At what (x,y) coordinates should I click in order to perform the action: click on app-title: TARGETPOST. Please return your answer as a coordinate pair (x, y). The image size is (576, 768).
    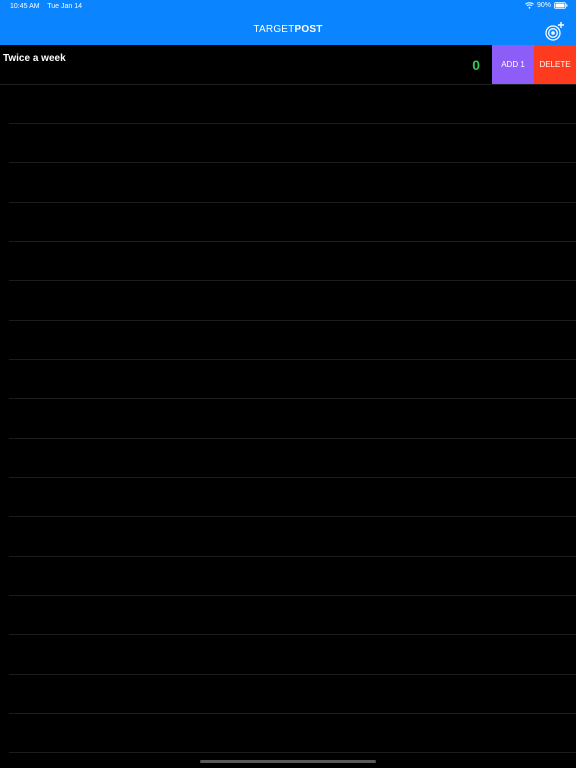
    Looking at the image, I should click on (288, 29).